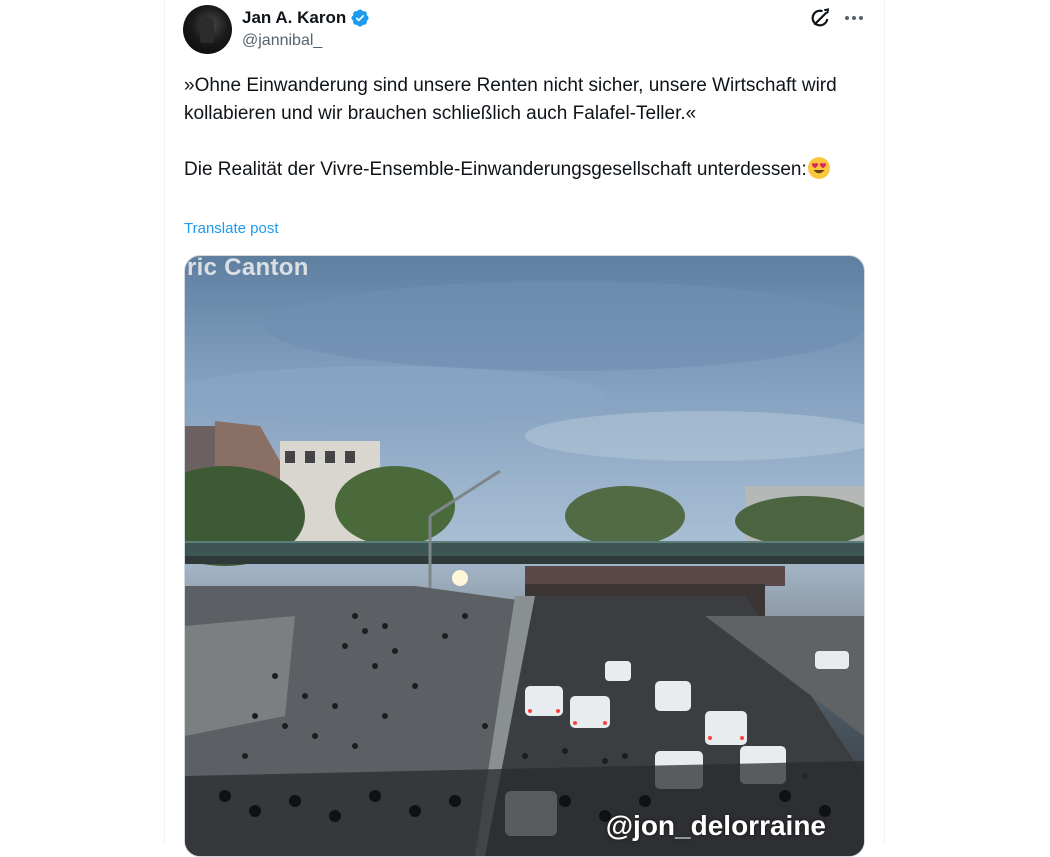 Image resolution: width=1050 pixels, height=857 pixels. What do you see at coordinates (818, 168) in the screenshot?
I see `heart-eyes-emoji-icon` at bounding box center [818, 168].